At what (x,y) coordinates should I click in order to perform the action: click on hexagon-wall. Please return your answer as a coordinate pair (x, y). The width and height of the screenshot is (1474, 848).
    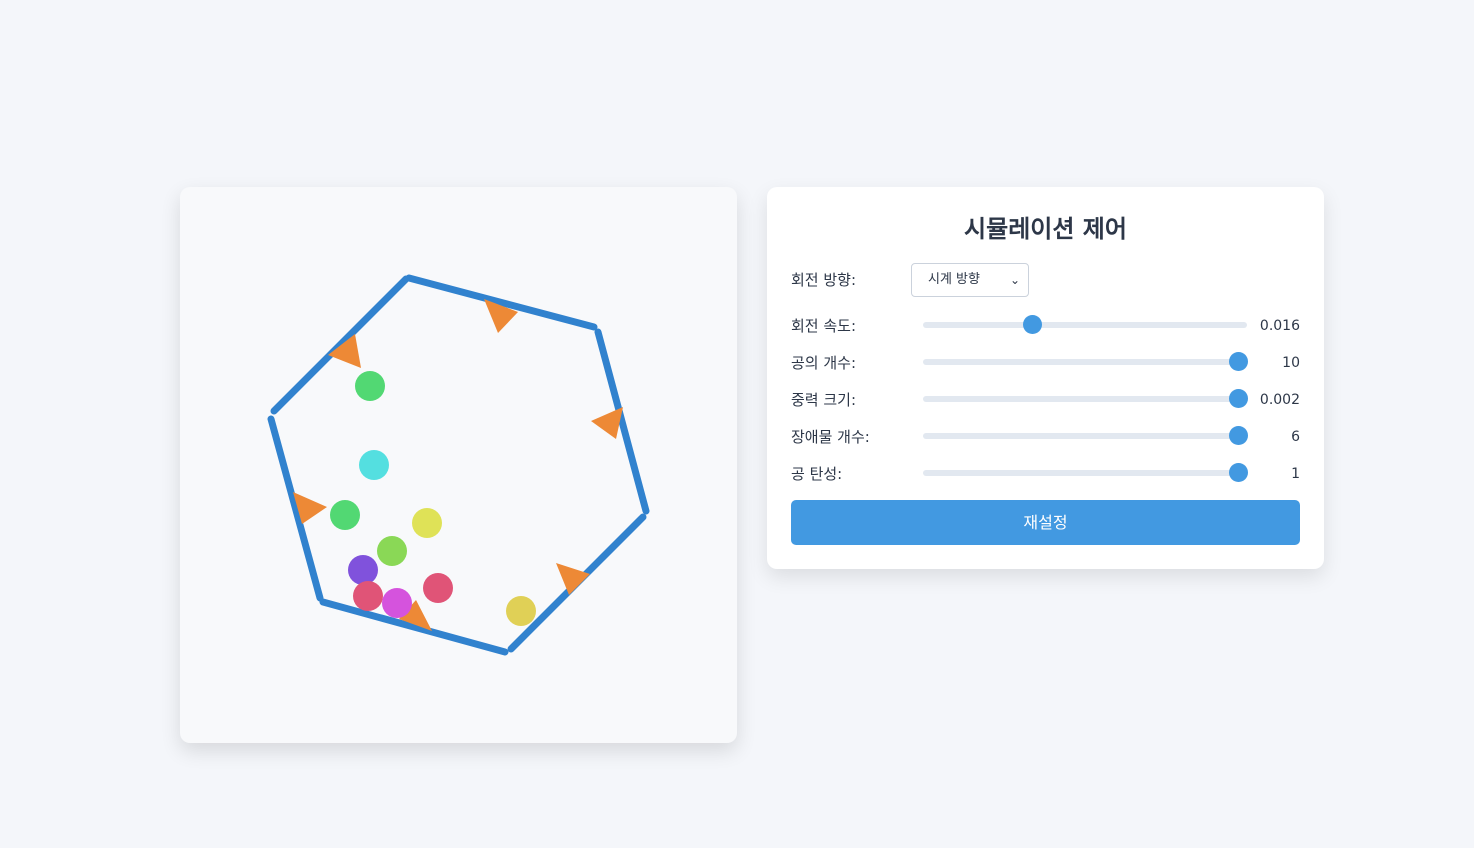
    Looking at the image, I should click on (340, 345).